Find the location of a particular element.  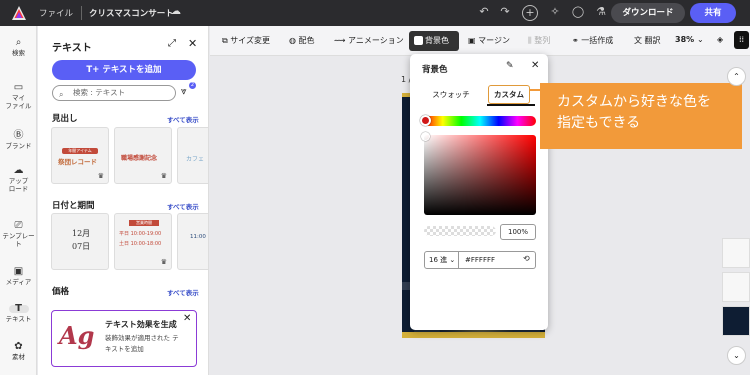

date-template-card: 12月 07日 is located at coordinates (80, 241).